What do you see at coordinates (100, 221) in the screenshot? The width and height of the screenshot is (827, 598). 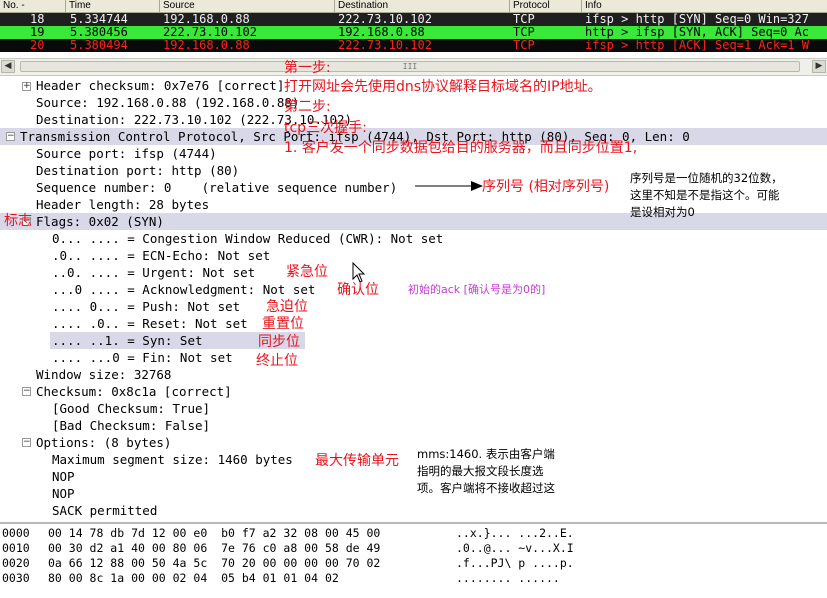 I see `tcp-flags: Flags: 0x02 (SYN)` at bounding box center [100, 221].